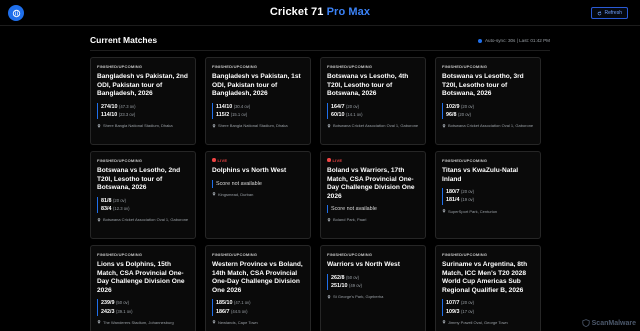  Describe the element at coordinates (339, 285) in the screenshot. I see `score-runs: 251/10` at that location.